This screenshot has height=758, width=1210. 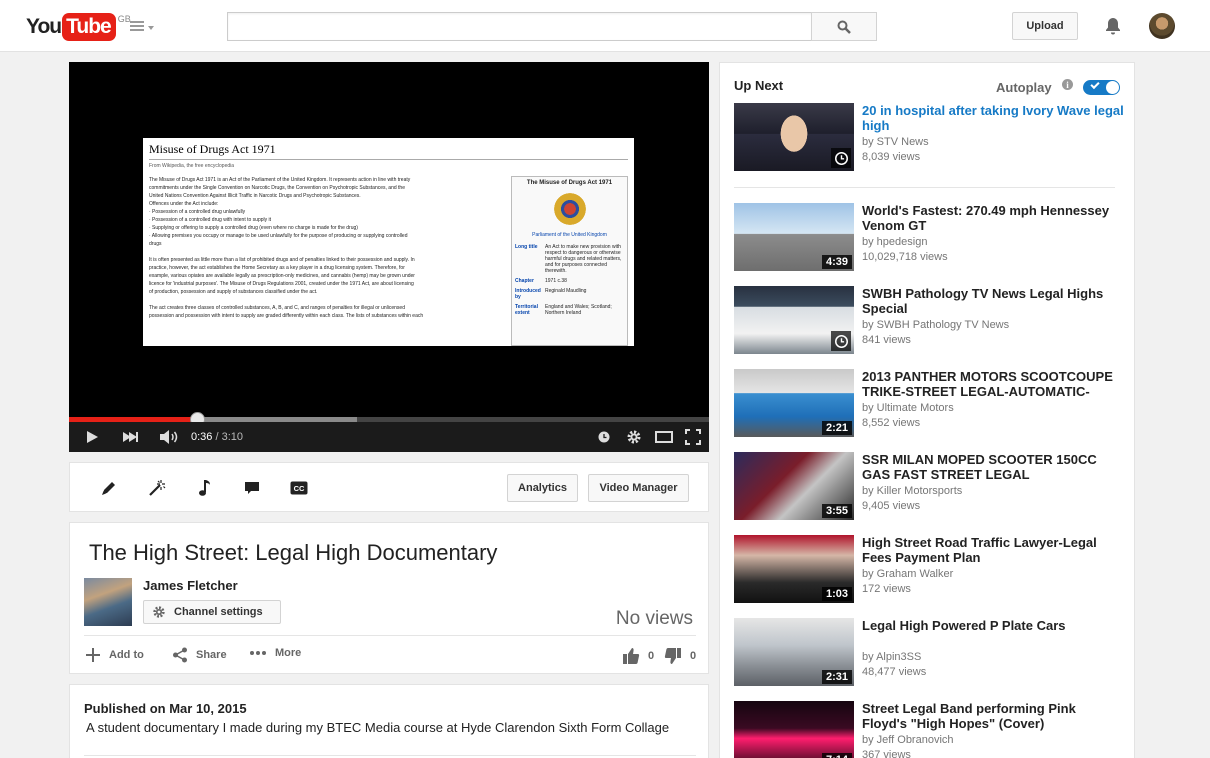 I want to click on channel-name: James Fletcher, so click(x=190, y=585).